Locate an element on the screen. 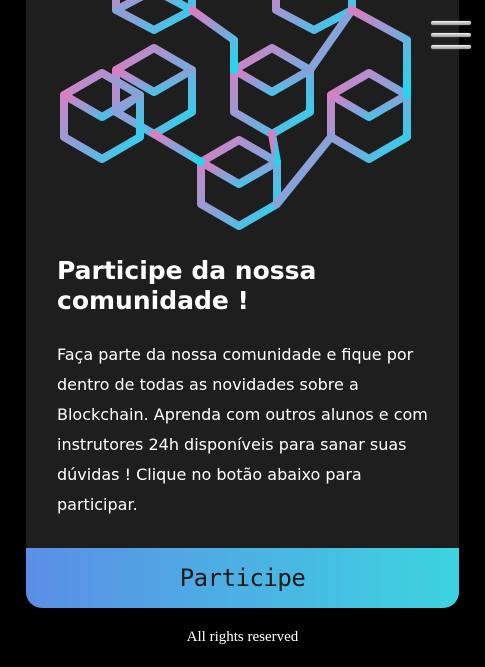 This screenshot has height=667, width=485. page-title: Participe da nossa comunidade ! is located at coordinates (187, 285).